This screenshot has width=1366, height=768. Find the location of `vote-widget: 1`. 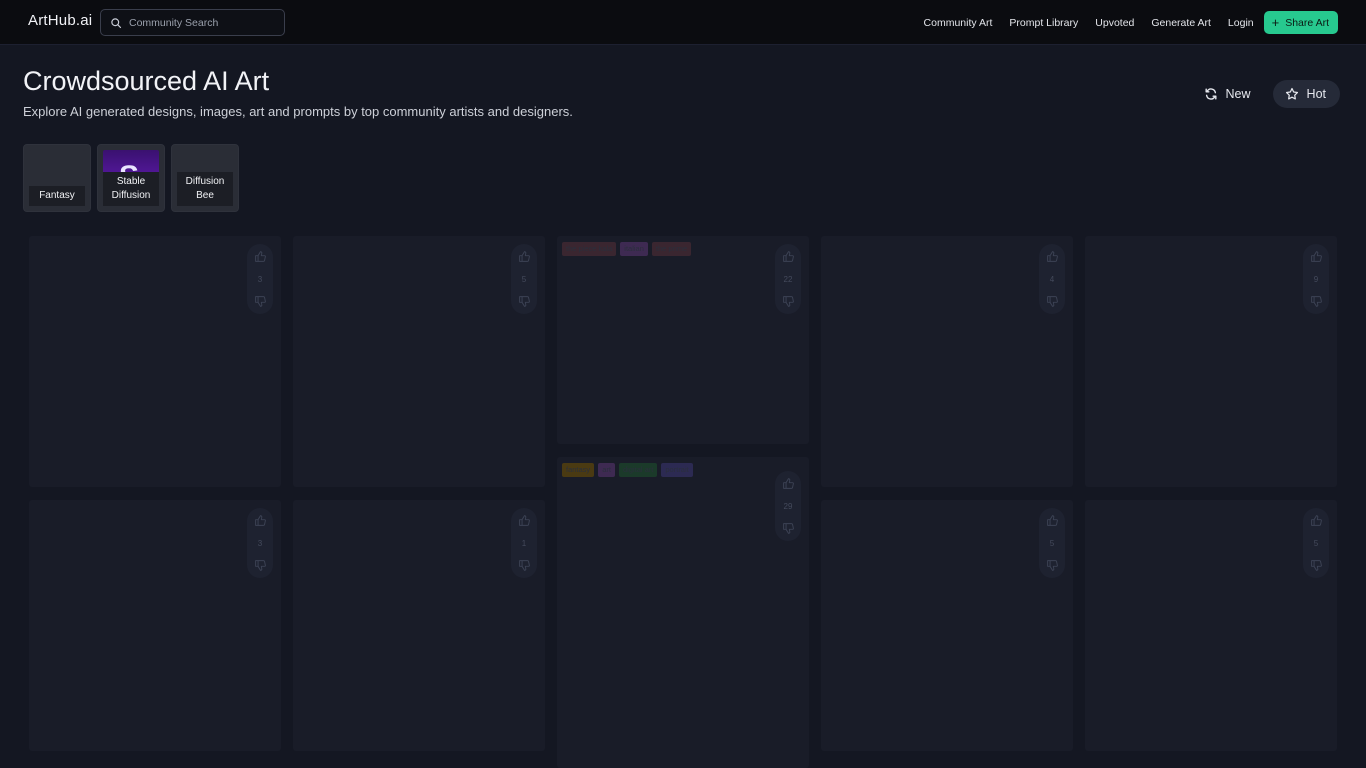

vote-widget: 1 is located at coordinates (524, 543).